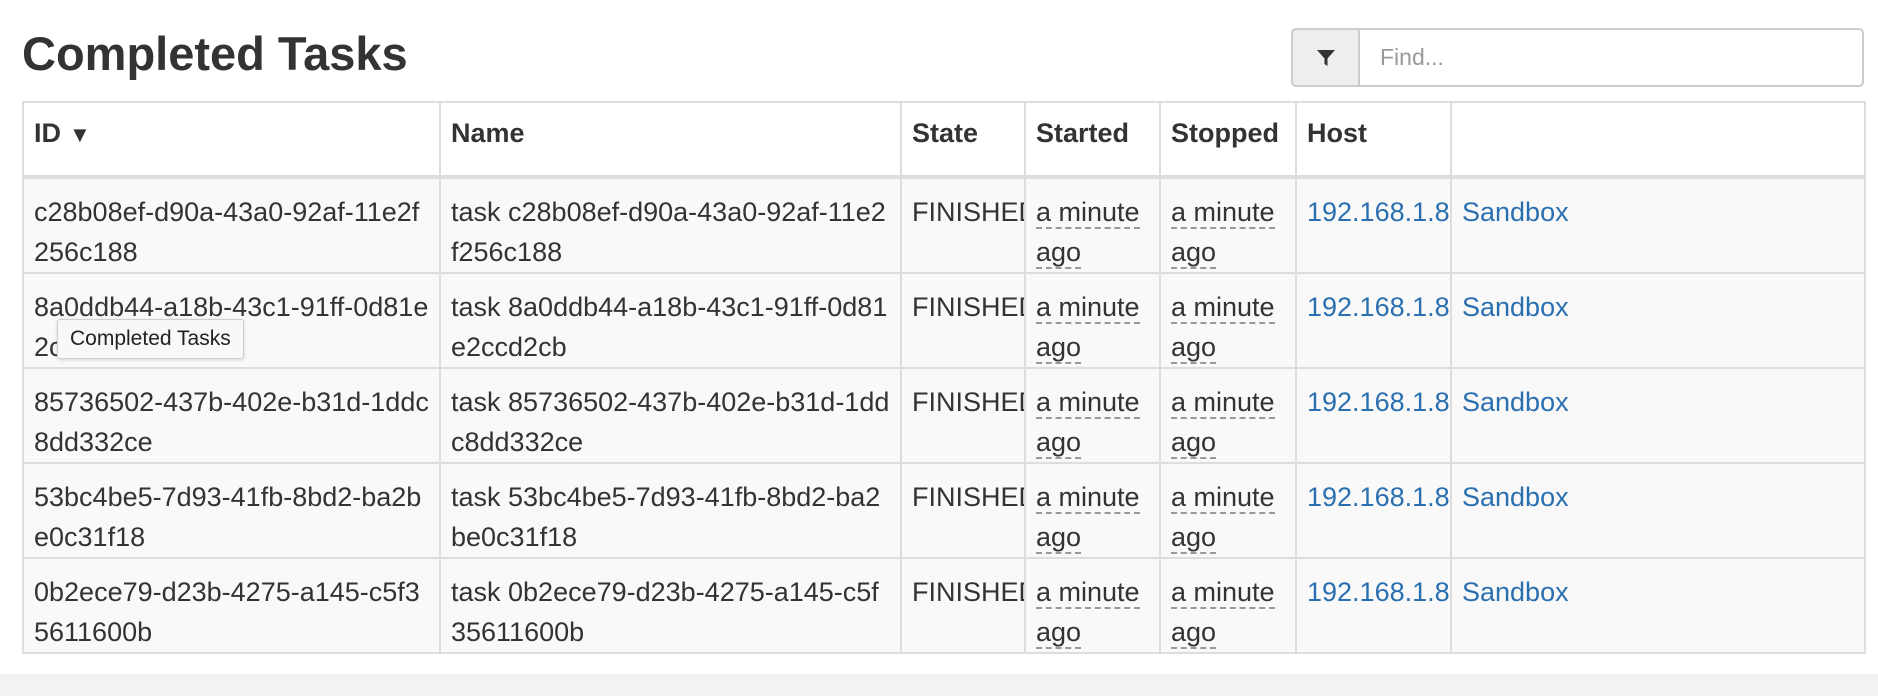  I want to click on sort-descending-icon: ▼, so click(80, 134).